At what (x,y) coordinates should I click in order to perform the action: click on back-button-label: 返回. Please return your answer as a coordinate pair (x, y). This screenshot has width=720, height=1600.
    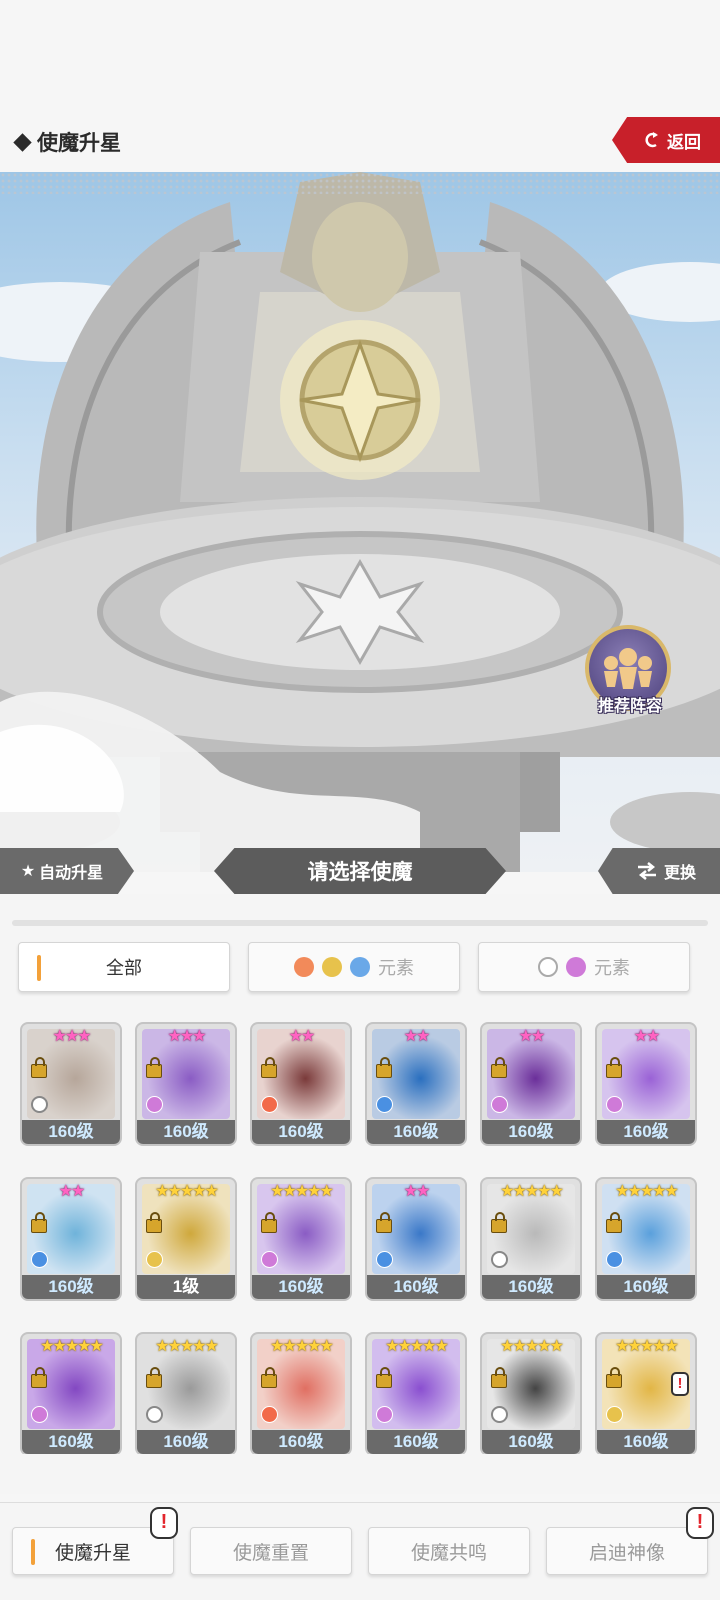
    Looking at the image, I should click on (684, 142).